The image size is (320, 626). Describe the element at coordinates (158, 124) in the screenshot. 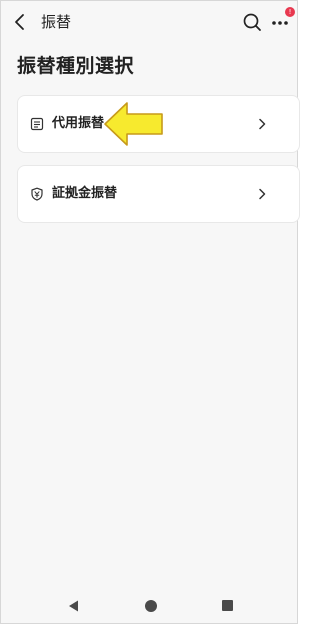

I see `option-card-daiyou-furikae: 代用振替` at that location.